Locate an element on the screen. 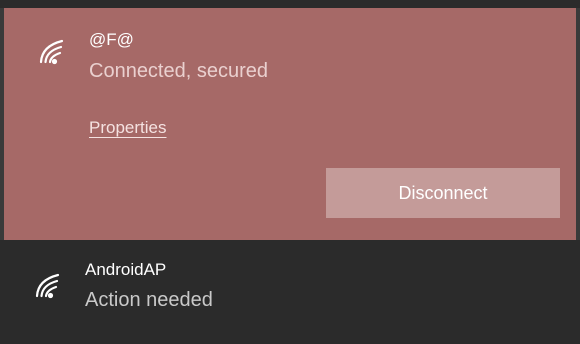  disconnect-button: Disconnect is located at coordinates (443, 193).